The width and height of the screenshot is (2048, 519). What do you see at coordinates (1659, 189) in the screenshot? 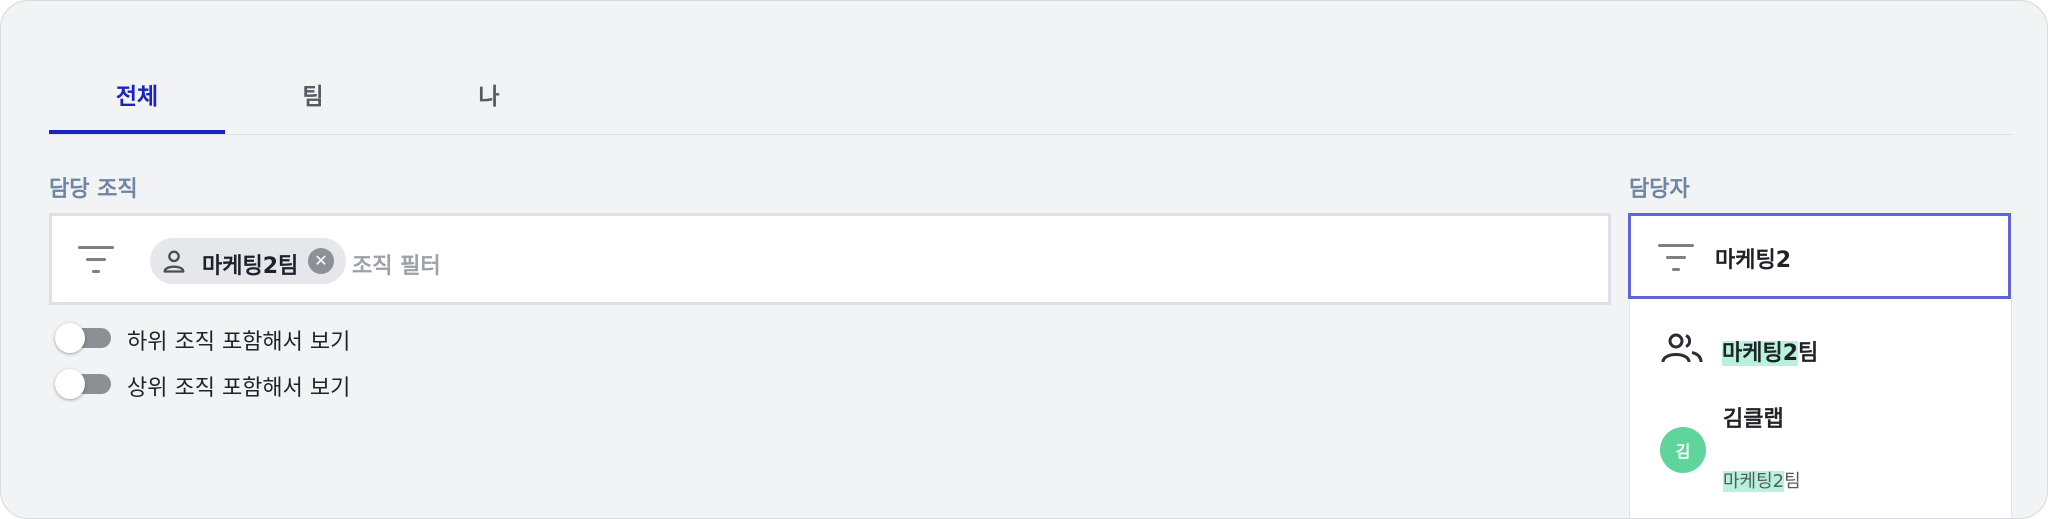
I see `assignee-label: 담당자` at bounding box center [1659, 189].